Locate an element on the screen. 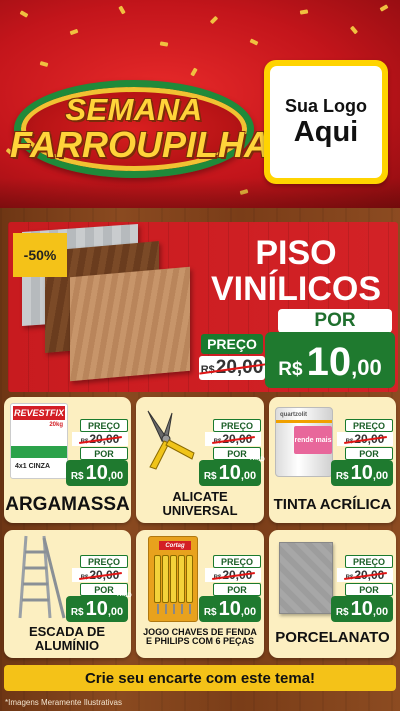  discount-badge: -50% is located at coordinates (40, 255).